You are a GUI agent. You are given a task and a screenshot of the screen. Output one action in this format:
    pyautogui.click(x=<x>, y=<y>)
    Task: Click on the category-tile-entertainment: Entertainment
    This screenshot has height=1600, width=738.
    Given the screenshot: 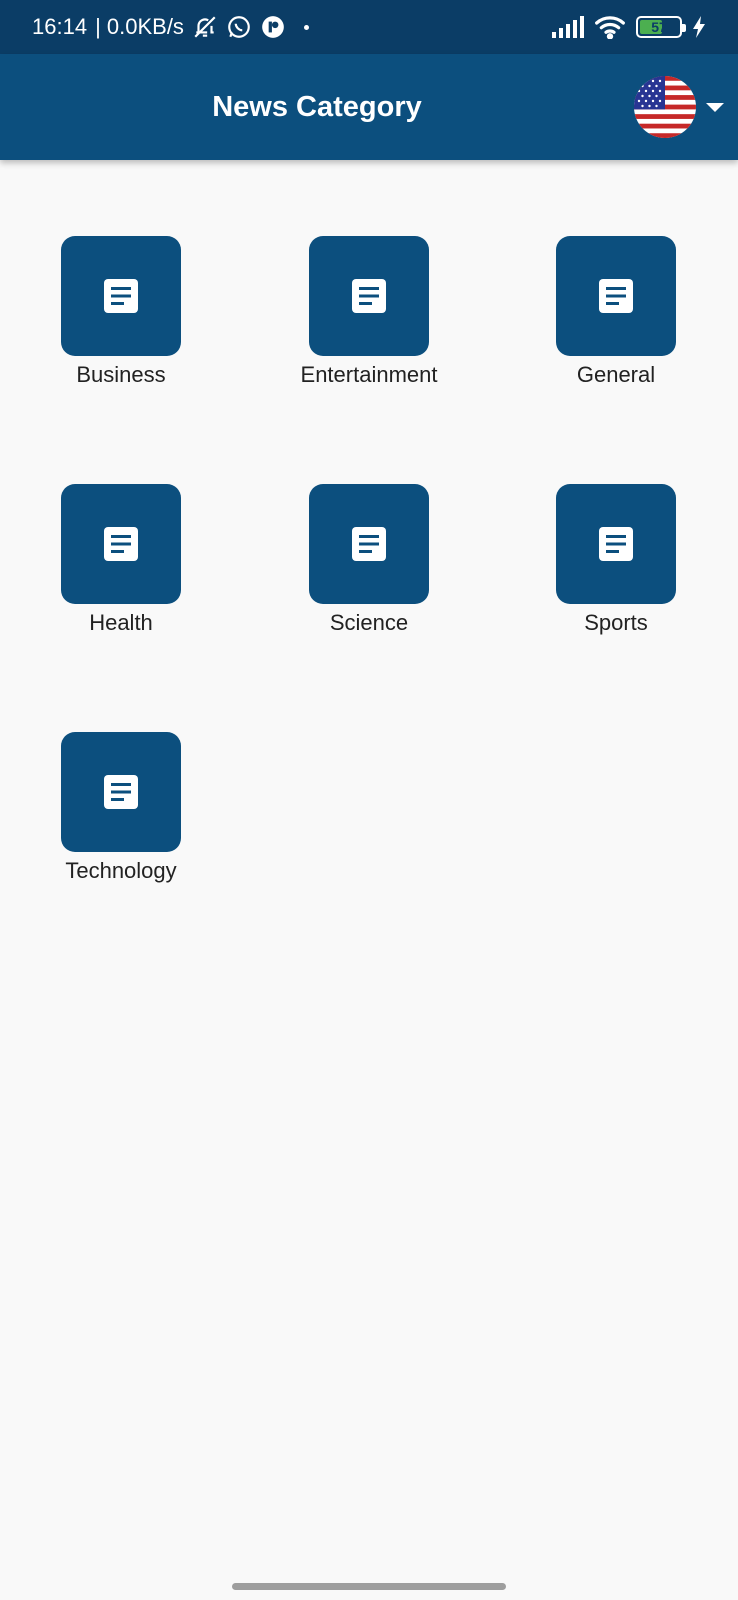 What is the action you would take?
    pyautogui.click(x=369, y=312)
    